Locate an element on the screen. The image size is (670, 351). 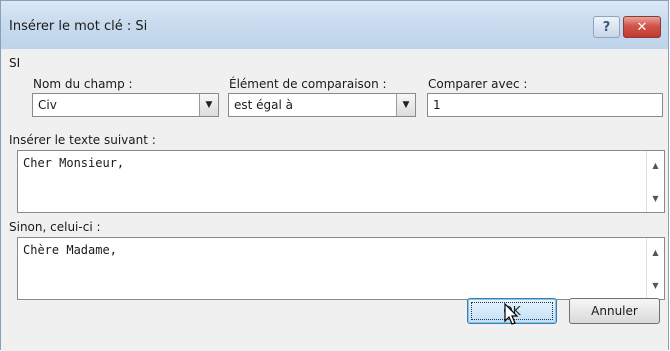
field-name-label: Nom du champ : is located at coordinates (83, 84).